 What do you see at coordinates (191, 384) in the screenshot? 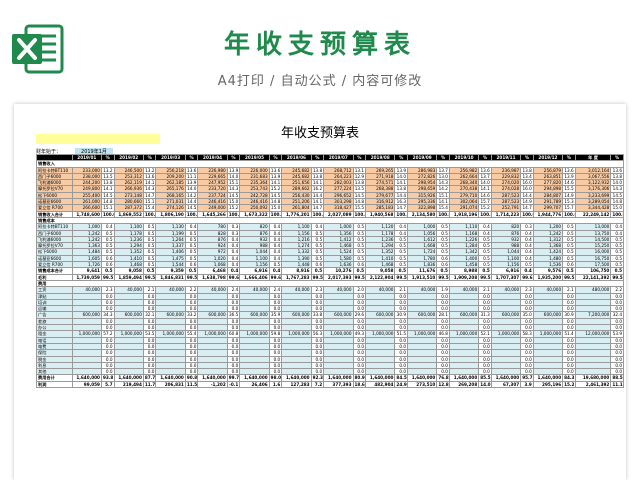
I see `table-cell: 11.5` at bounding box center [191, 384].